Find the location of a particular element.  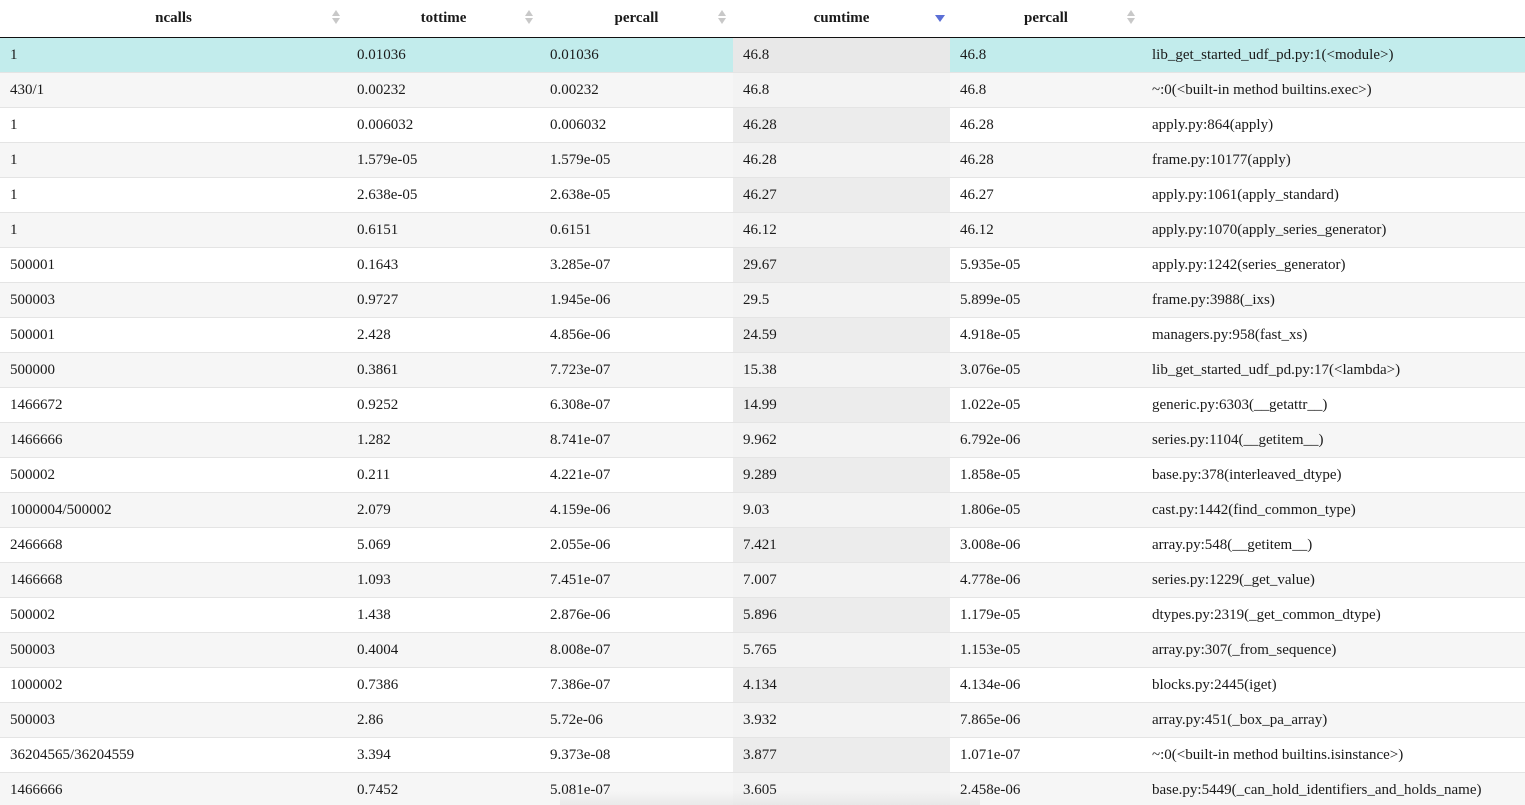

cell-percall: 5.081e-07 is located at coordinates (636, 788).